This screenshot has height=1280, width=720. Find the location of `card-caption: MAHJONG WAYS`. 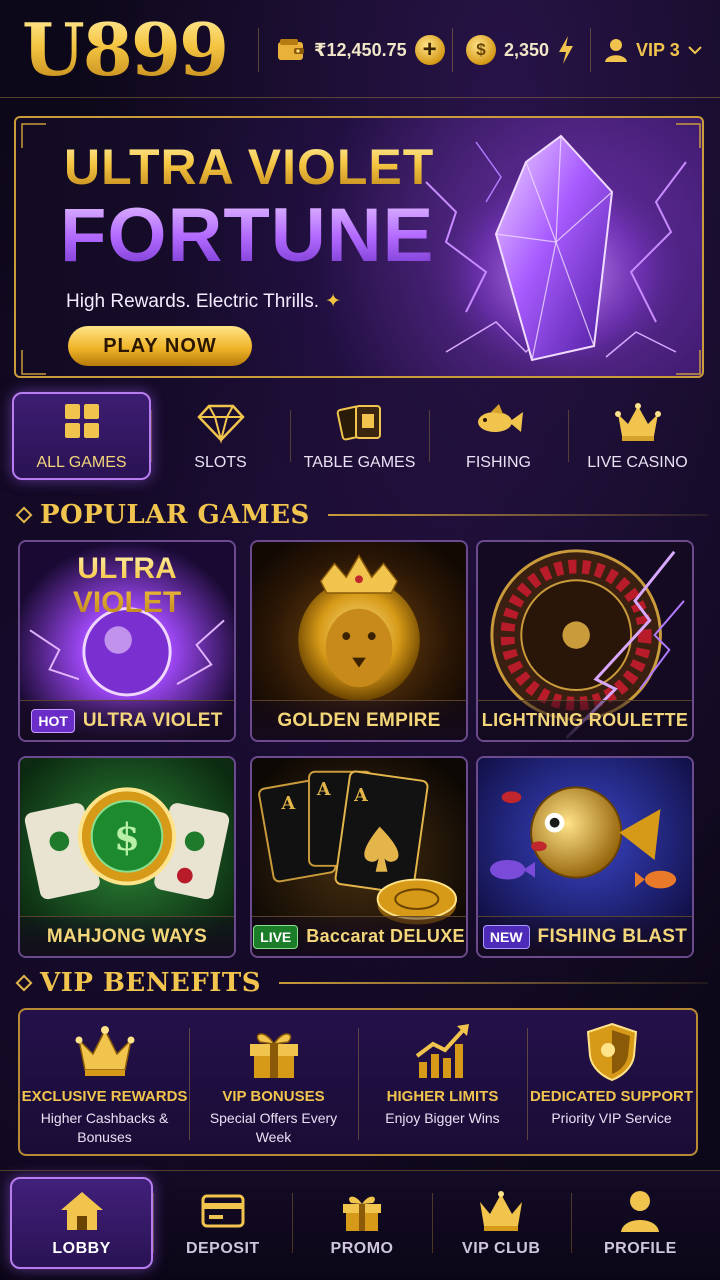

card-caption: MAHJONG WAYS is located at coordinates (127, 936).